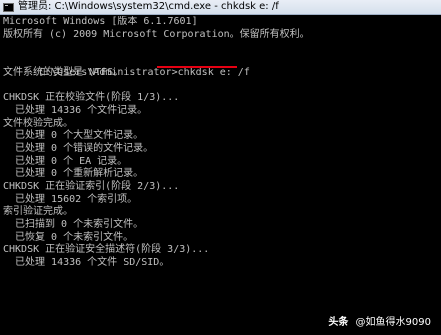 This screenshot has width=441, height=335. What do you see at coordinates (78, 148) in the screenshot?
I see `console-line: 已处理 0 个错误的文件记录。` at bounding box center [78, 148].